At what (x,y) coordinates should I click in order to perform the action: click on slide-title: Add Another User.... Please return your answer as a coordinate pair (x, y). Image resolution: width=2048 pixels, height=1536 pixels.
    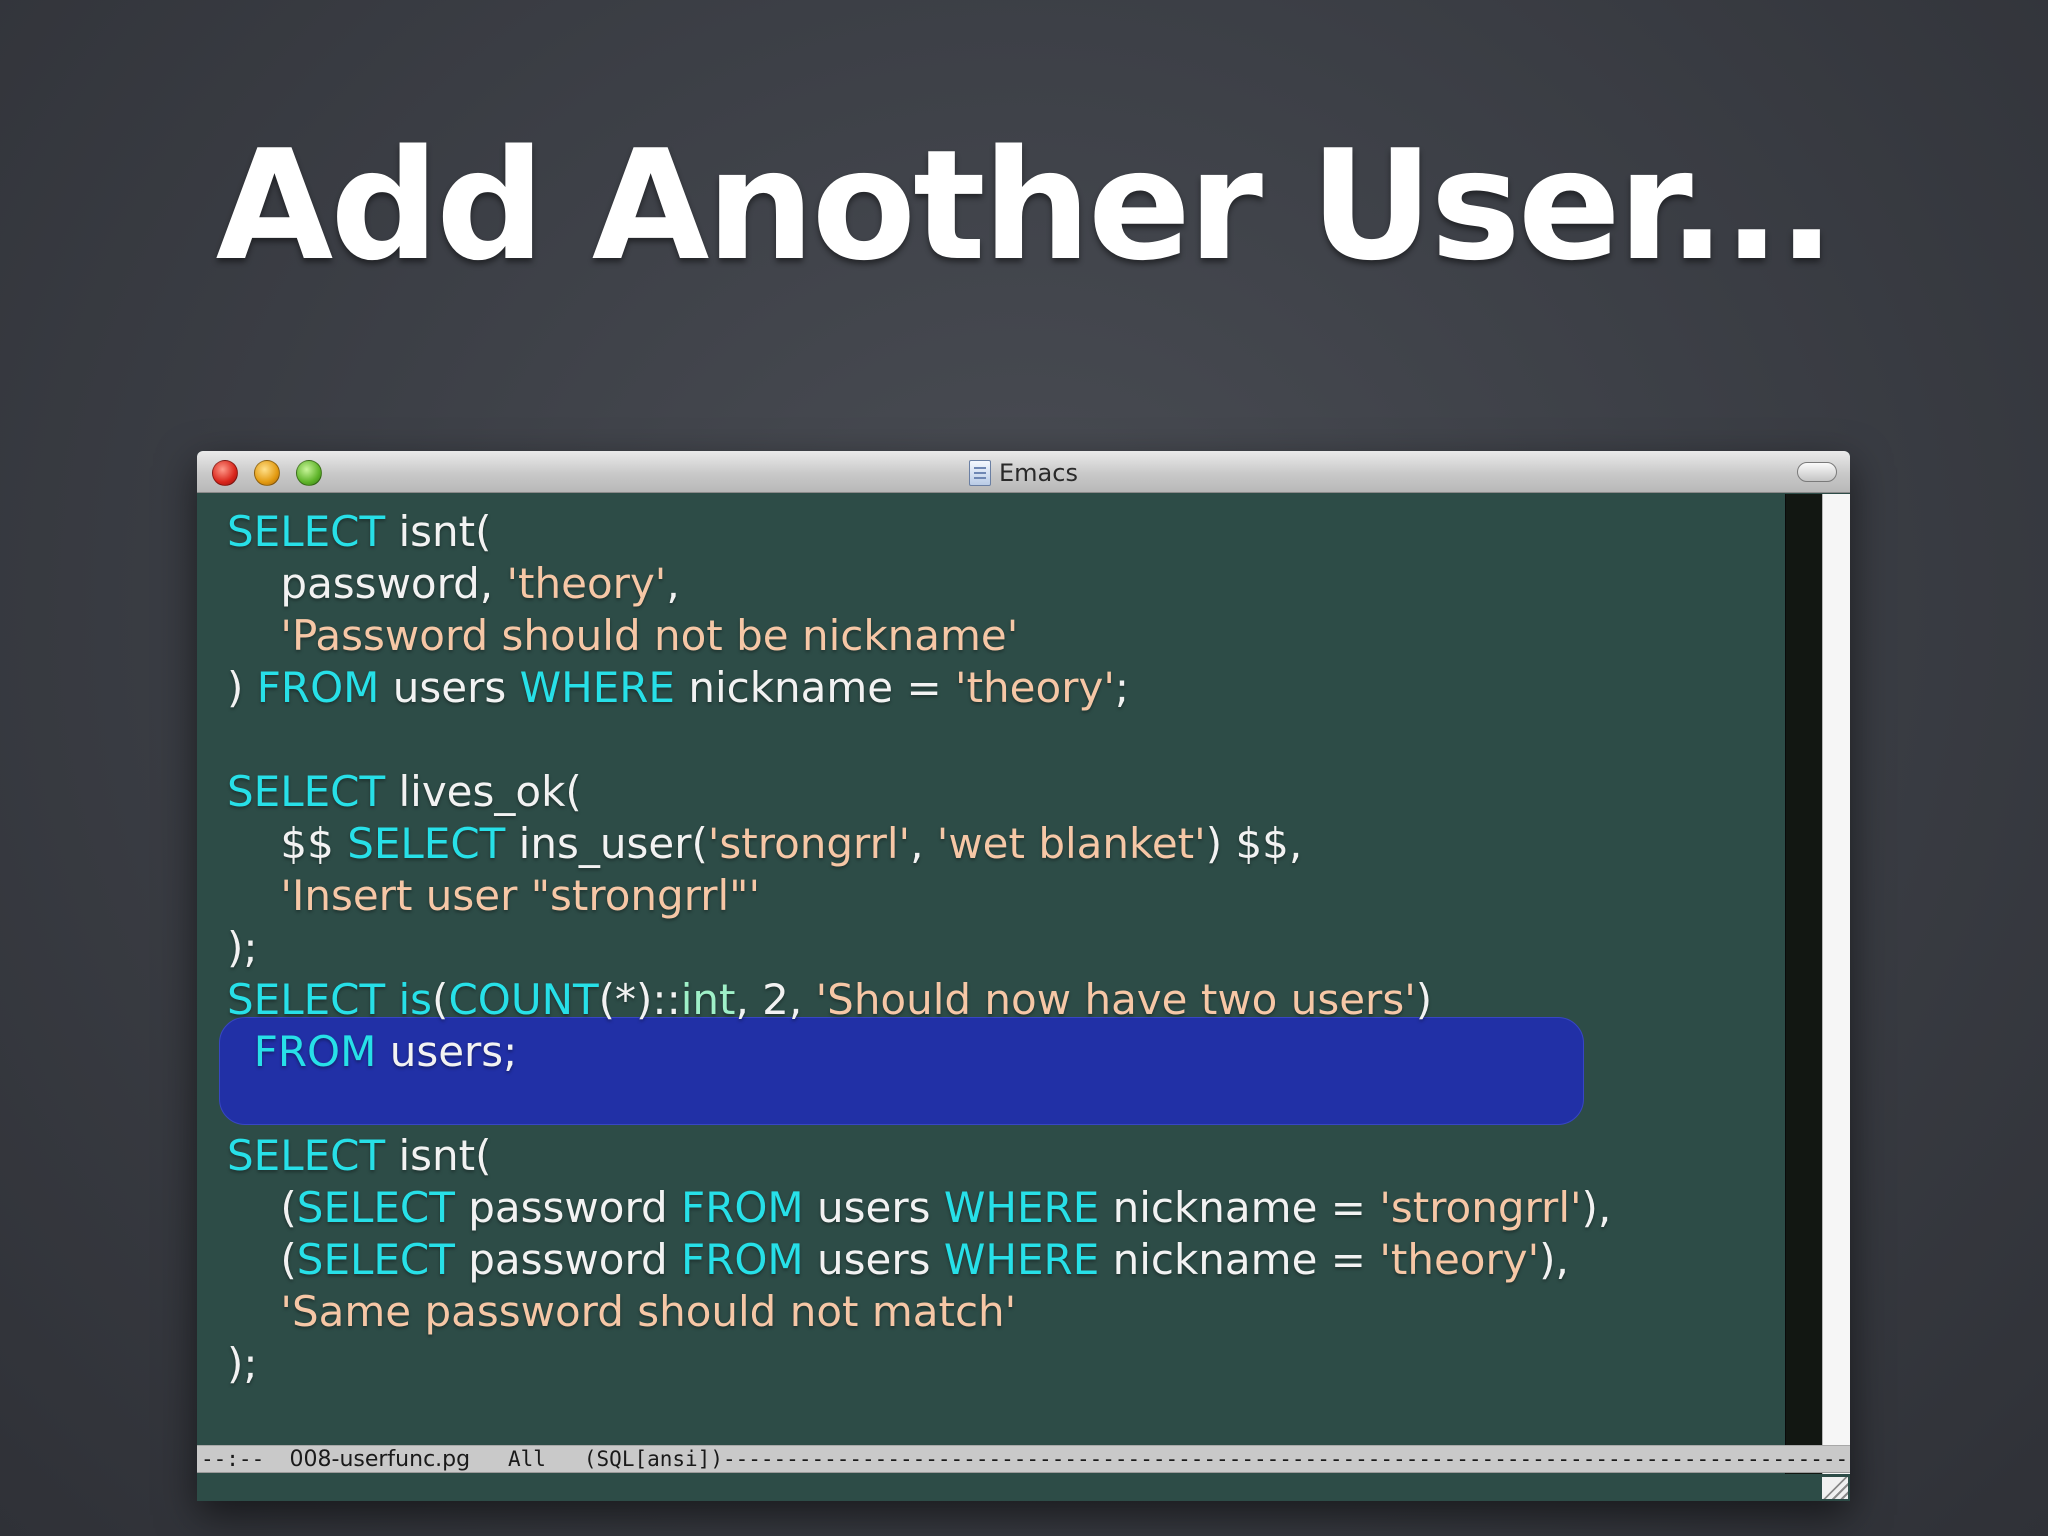
    Looking at the image, I should click on (1025, 205).